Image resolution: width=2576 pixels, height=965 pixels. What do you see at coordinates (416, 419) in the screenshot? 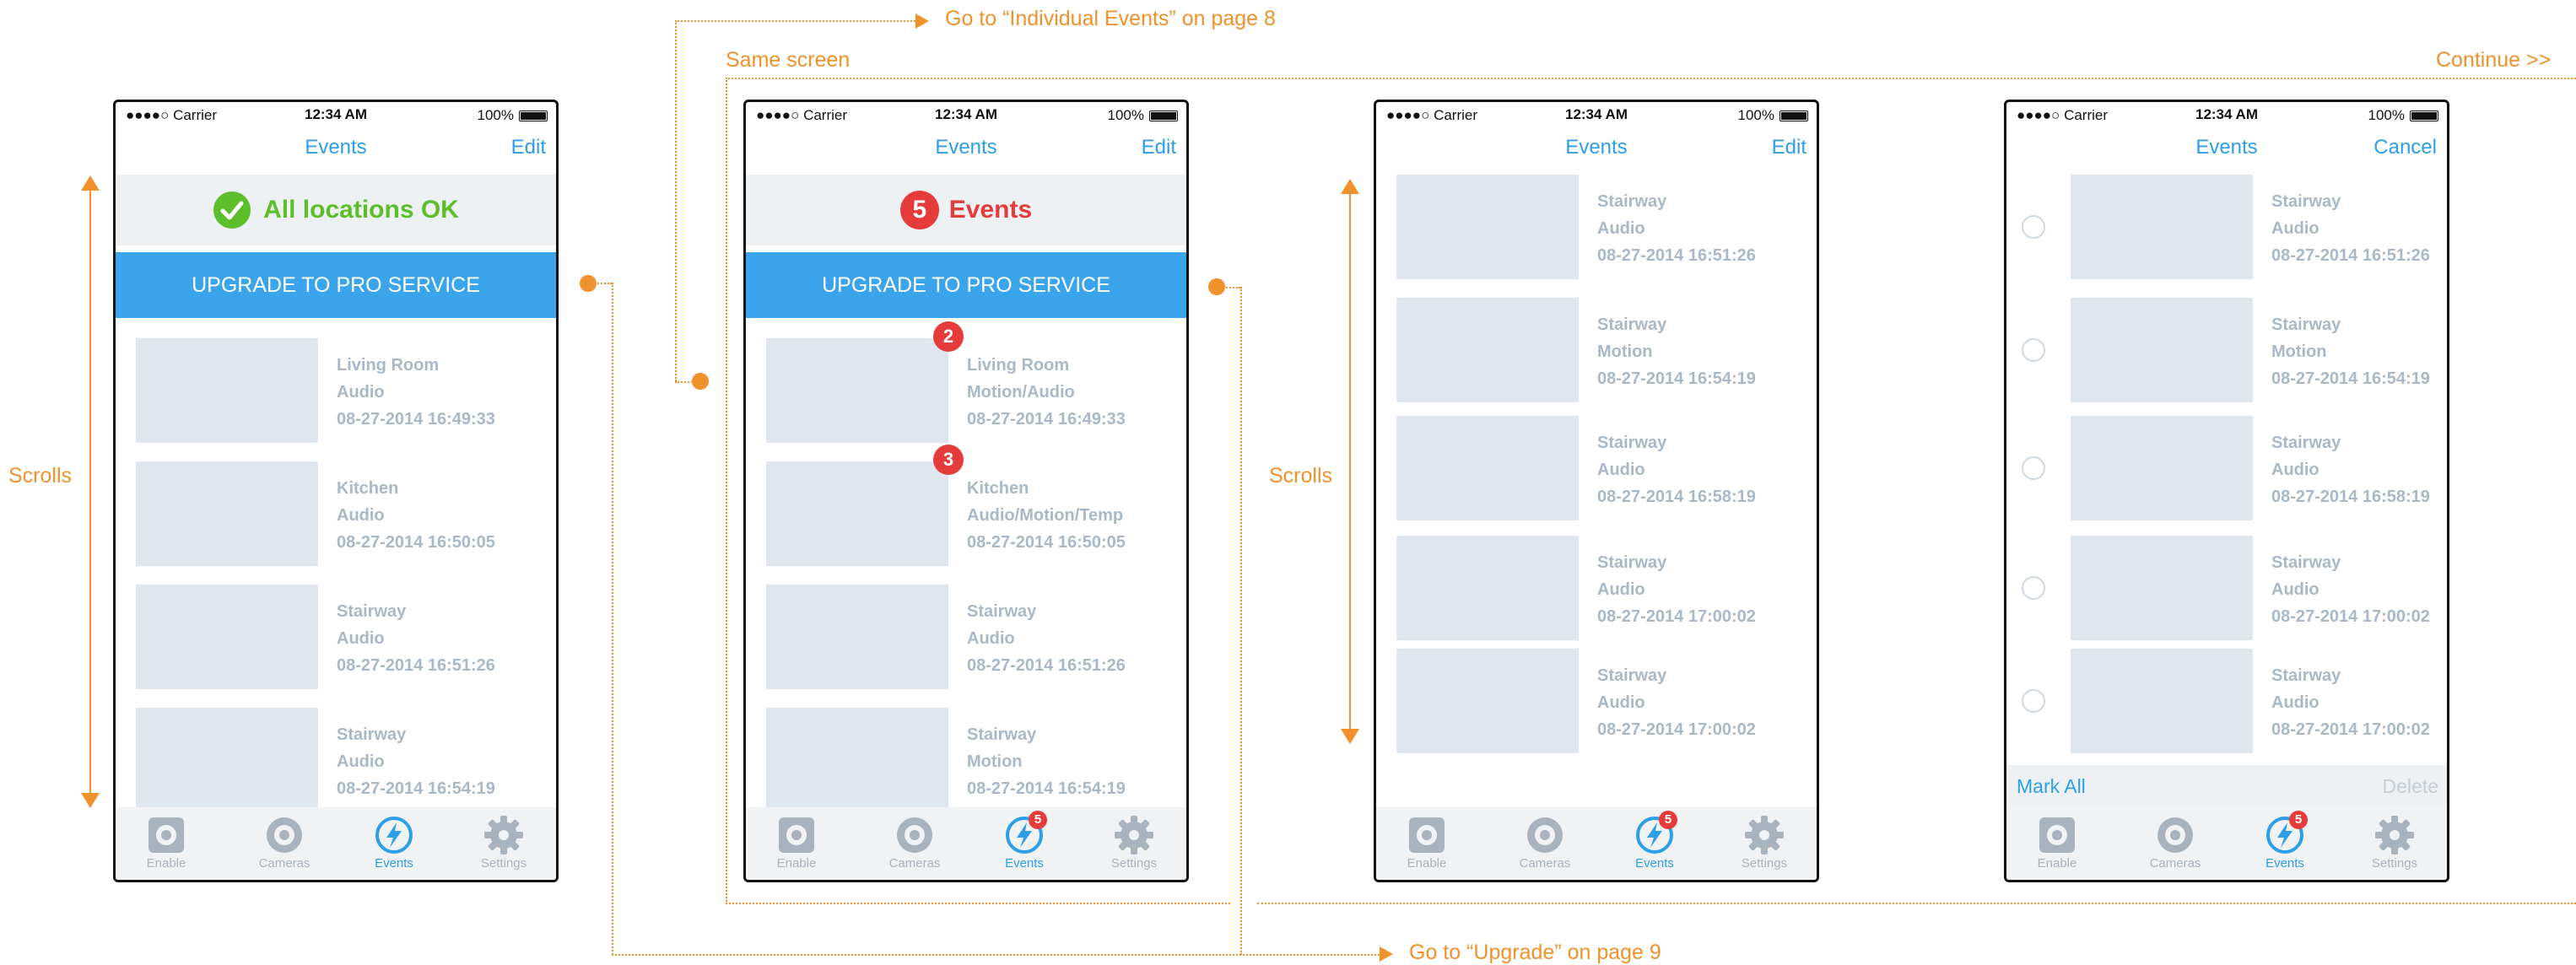
I see `event-time: 08-27-2014 16:49:33` at bounding box center [416, 419].